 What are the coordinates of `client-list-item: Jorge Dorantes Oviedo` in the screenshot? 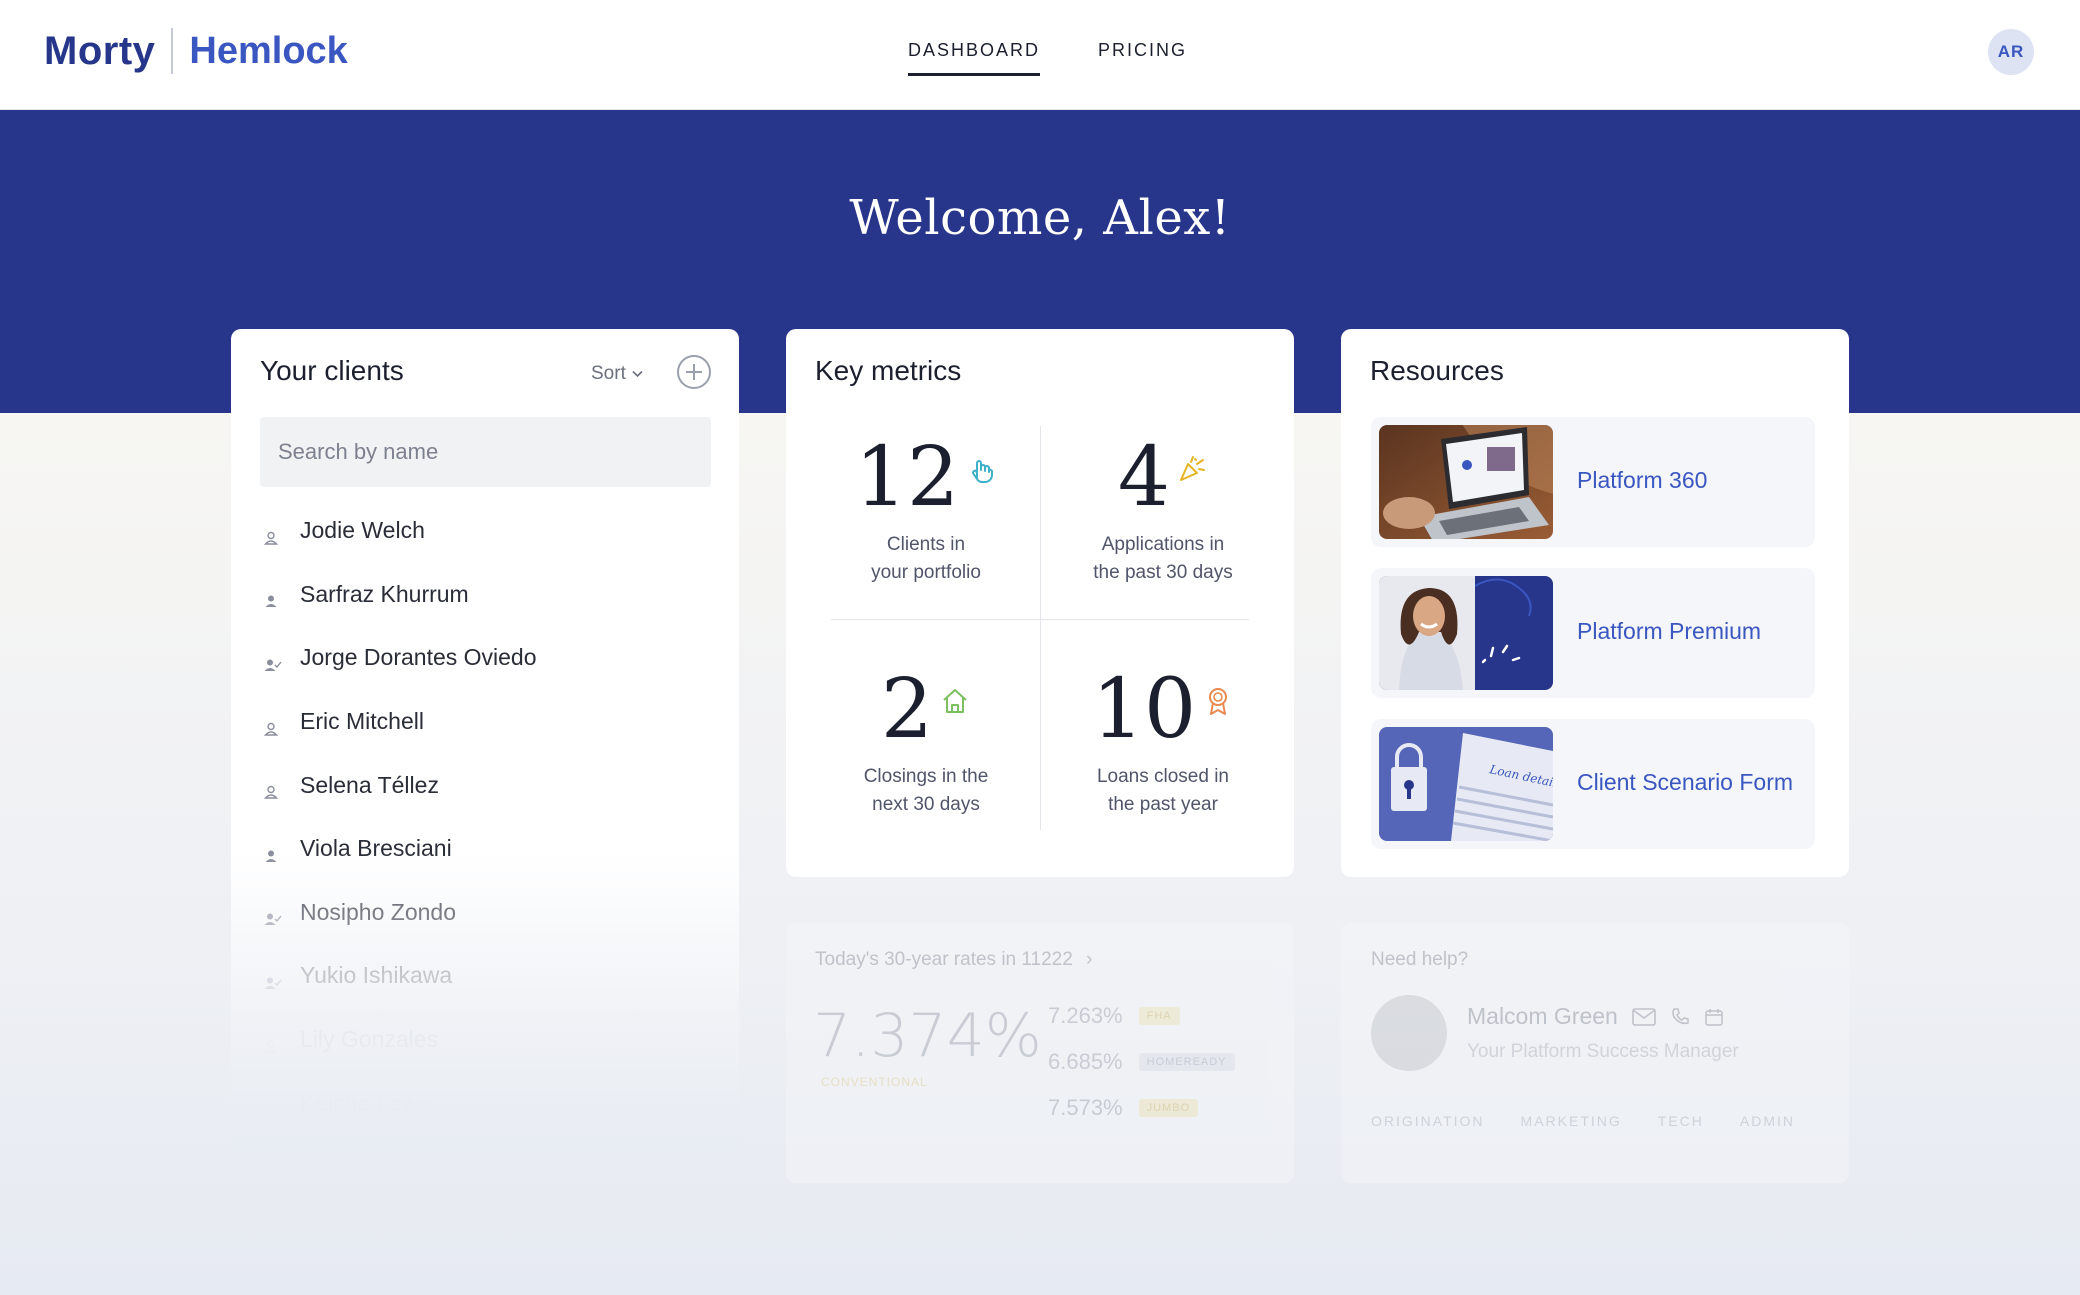 It's located at (485, 658).